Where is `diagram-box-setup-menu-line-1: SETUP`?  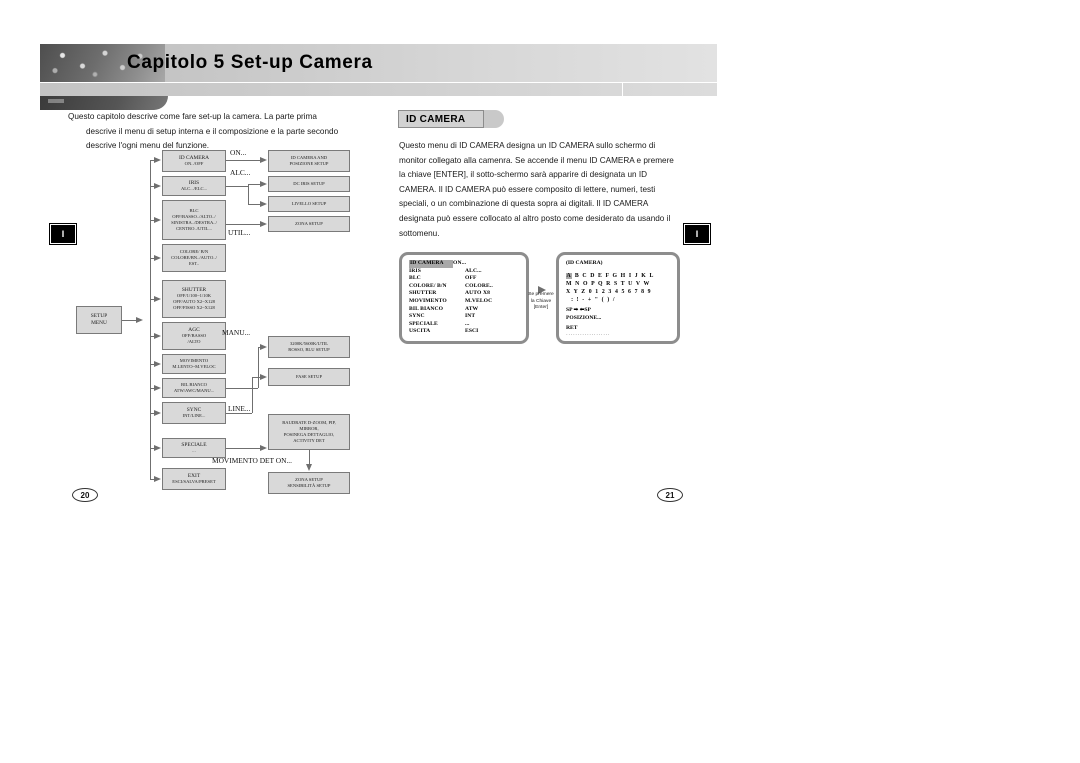
diagram-box-setup-menu-line-1: SETUP is located at coordinates (99, 316).